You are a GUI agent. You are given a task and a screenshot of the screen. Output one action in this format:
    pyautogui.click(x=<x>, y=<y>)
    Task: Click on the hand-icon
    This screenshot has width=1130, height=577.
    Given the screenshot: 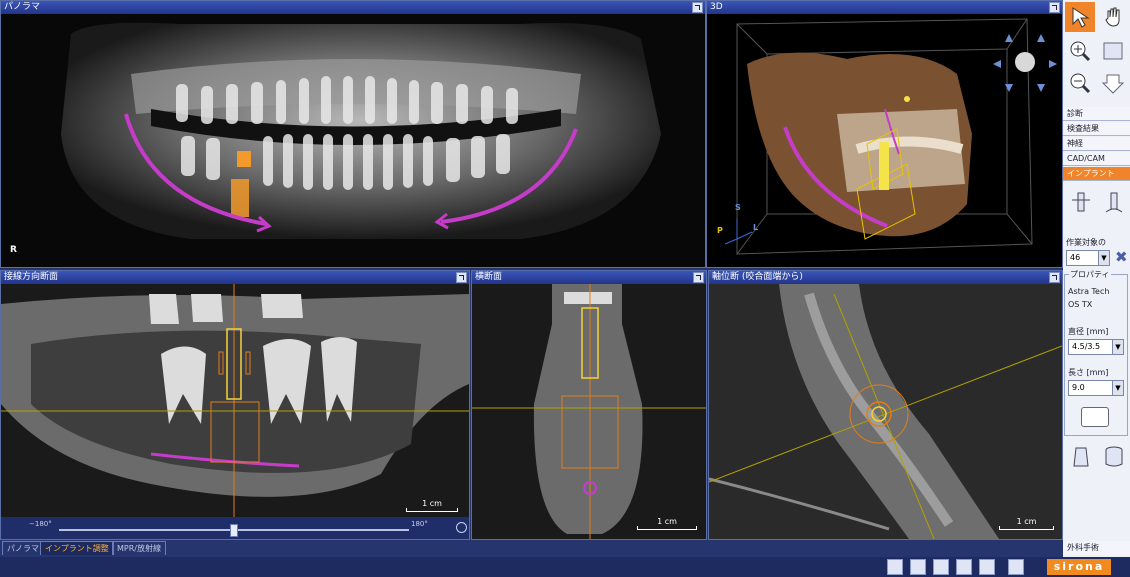 What is the action you would take?
    pyautogui.click(x=1112, y=17)
    